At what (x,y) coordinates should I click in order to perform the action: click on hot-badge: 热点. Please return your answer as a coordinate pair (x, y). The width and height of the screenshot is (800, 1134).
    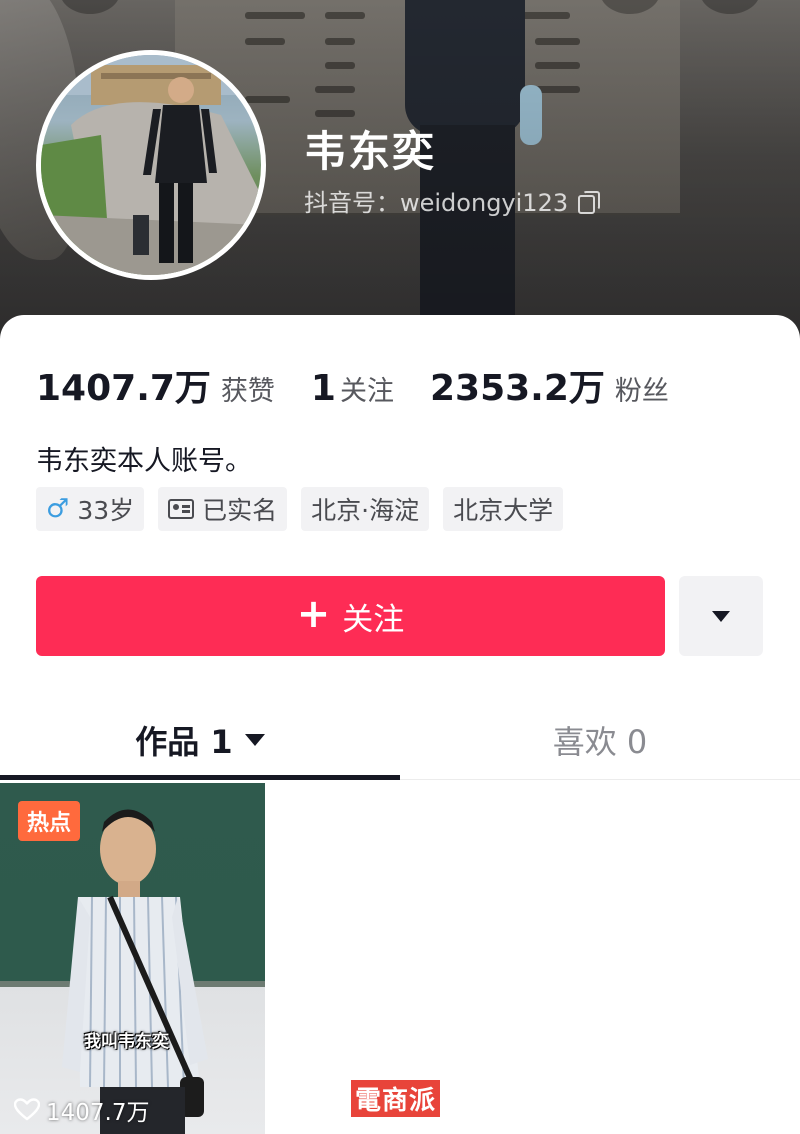
    Looking at the image, I should click on (49, 821).